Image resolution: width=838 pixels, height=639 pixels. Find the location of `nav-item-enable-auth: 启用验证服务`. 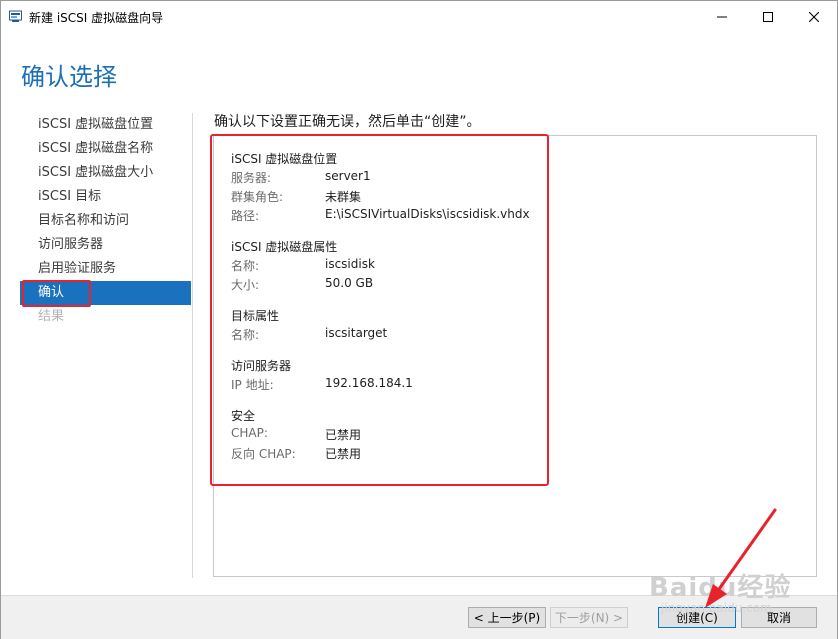

nav-item-enable-auth: 启用验证服务 is located at coordinates (105, 269).